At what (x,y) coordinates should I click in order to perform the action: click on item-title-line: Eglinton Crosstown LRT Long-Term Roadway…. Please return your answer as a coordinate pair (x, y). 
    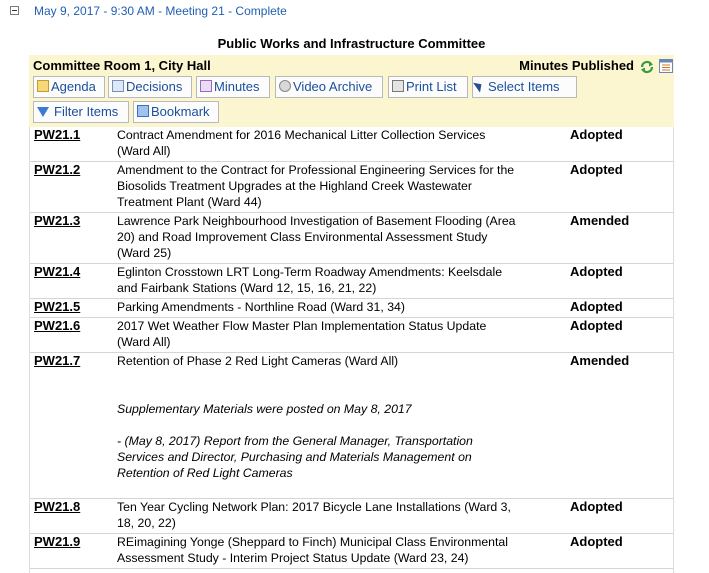
    Looking at the image, I should click on (310, 272).